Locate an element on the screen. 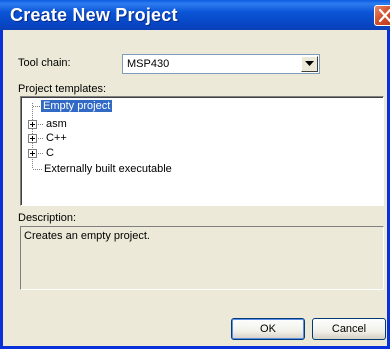 This screenshot has width=390, height=349. tree-item-empty-project: Empty project is located at coordinates (77, 106).